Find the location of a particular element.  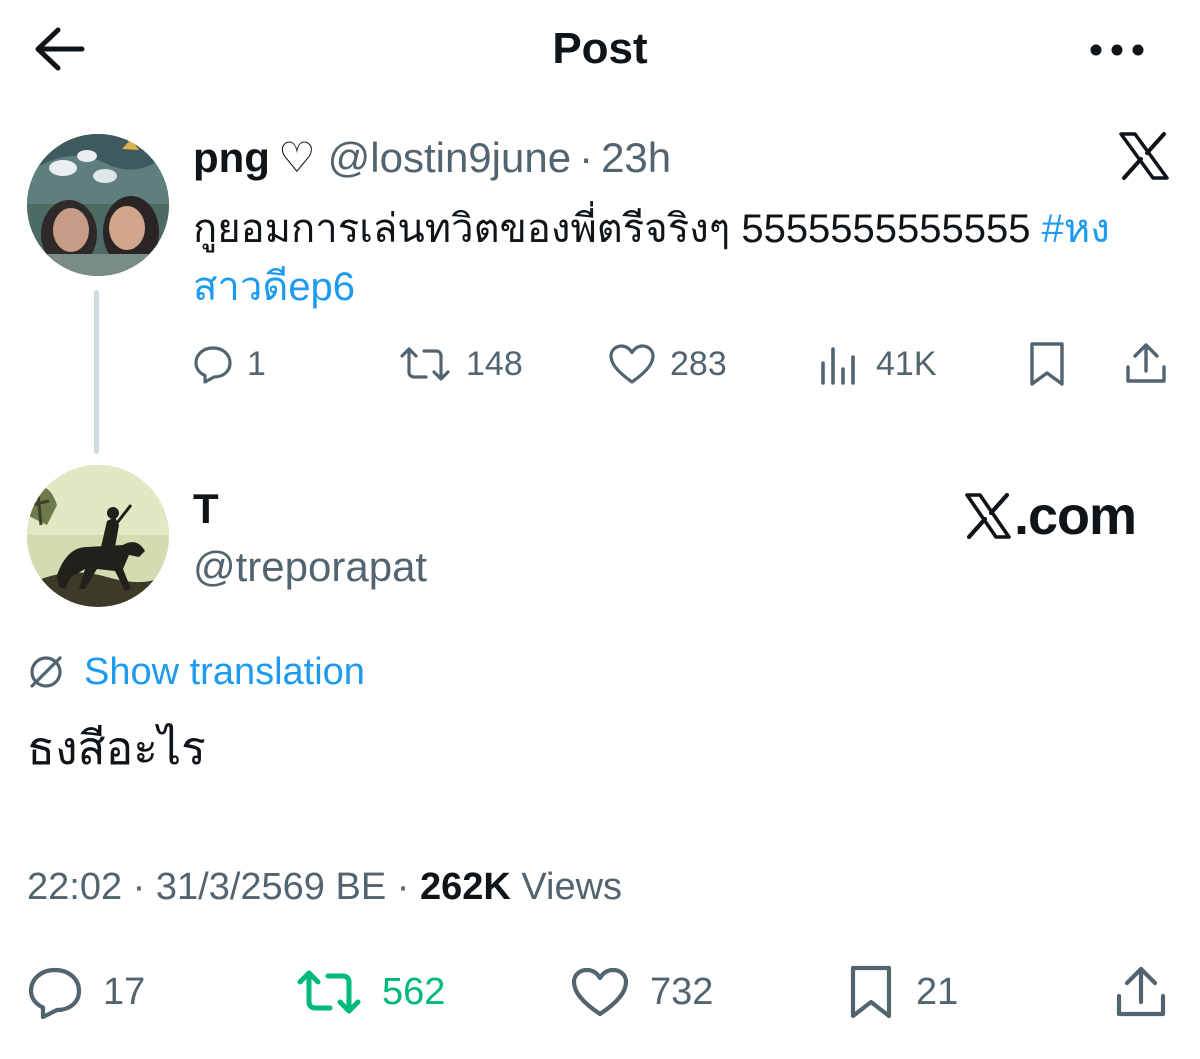

quoted-like-button: 283 is located at coordinates (667, 364).